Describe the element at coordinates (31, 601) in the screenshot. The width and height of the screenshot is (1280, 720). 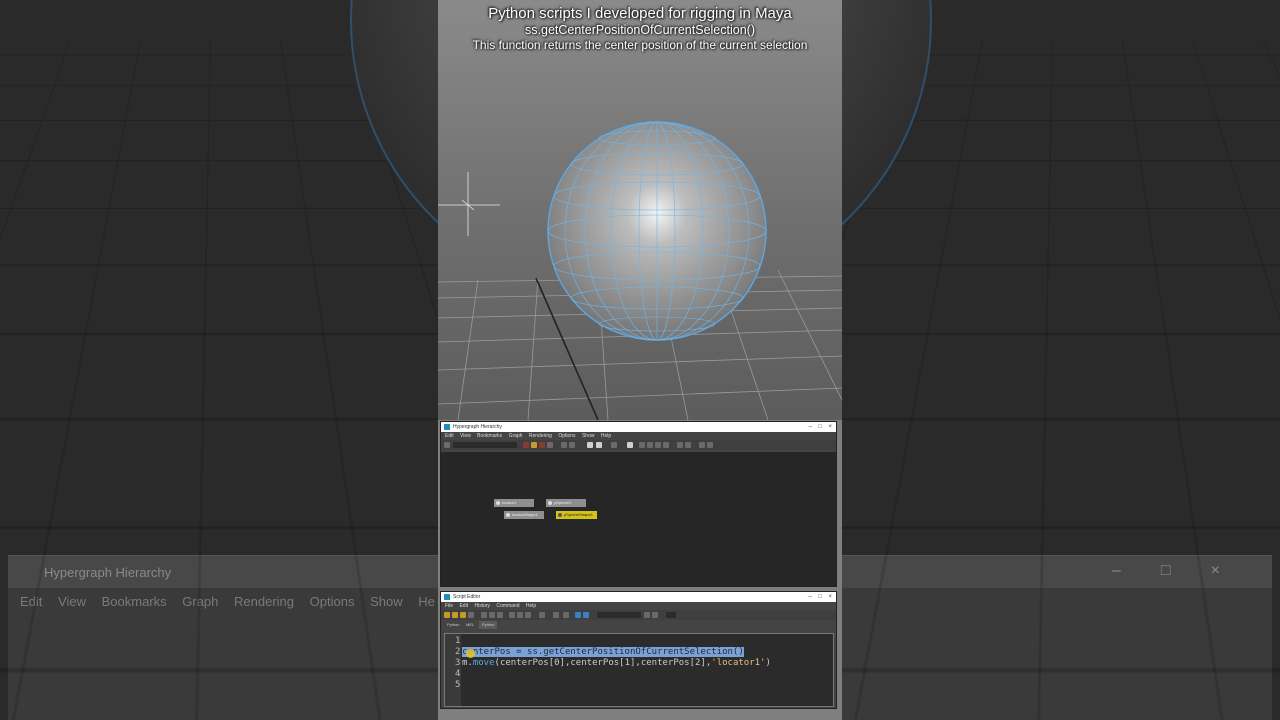
I see `background-menu-item: Edit` at that location.